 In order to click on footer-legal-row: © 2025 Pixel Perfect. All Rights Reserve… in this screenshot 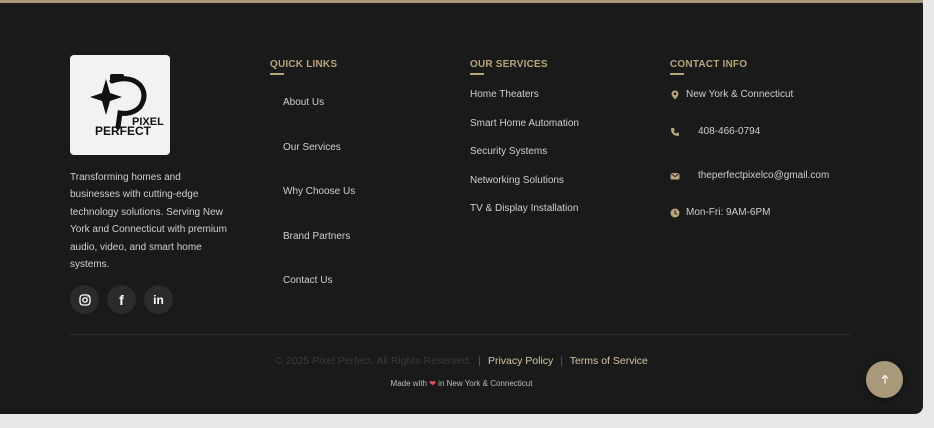, I will do `click(461, 361)`.